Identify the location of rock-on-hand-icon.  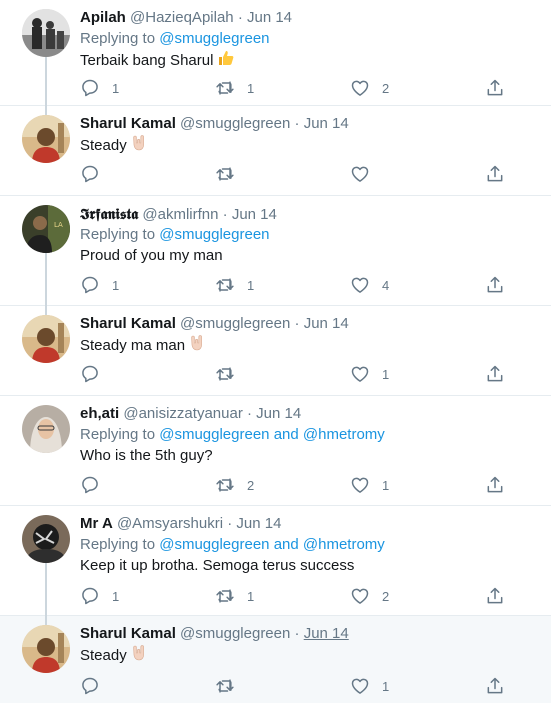
(140, 656).